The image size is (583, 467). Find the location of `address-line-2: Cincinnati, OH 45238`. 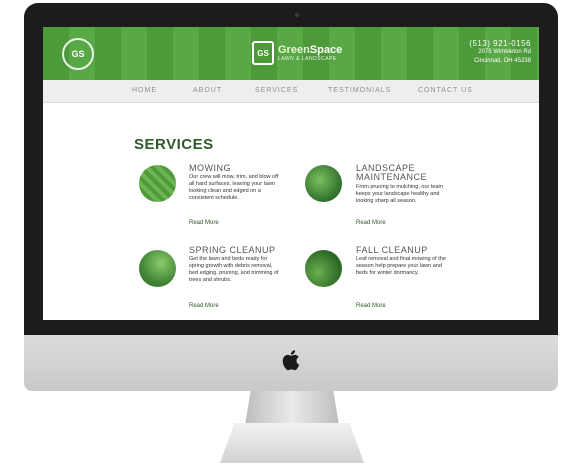

address-line-2: Cincinnati, OH 45238 is located at coordinates (502, 61).